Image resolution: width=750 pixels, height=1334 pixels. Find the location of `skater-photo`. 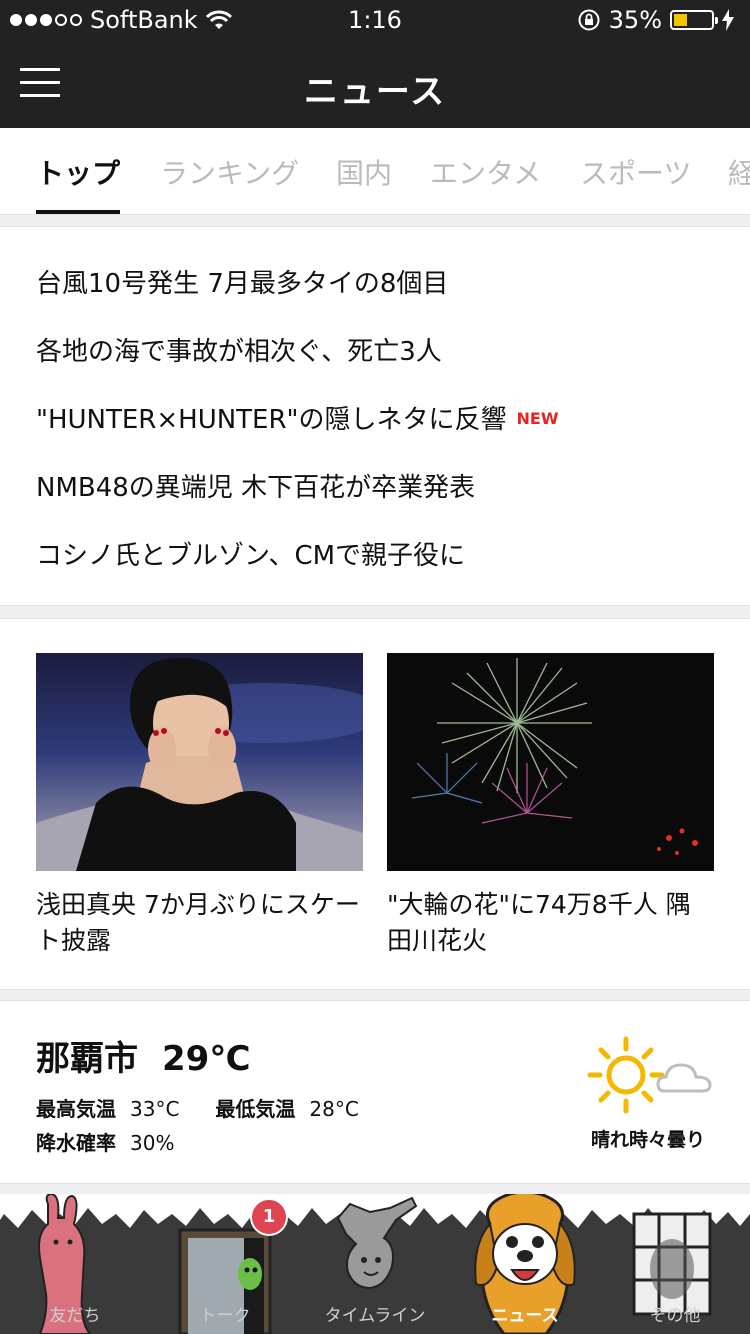

skater-photo is located at coordinates (199, 762).